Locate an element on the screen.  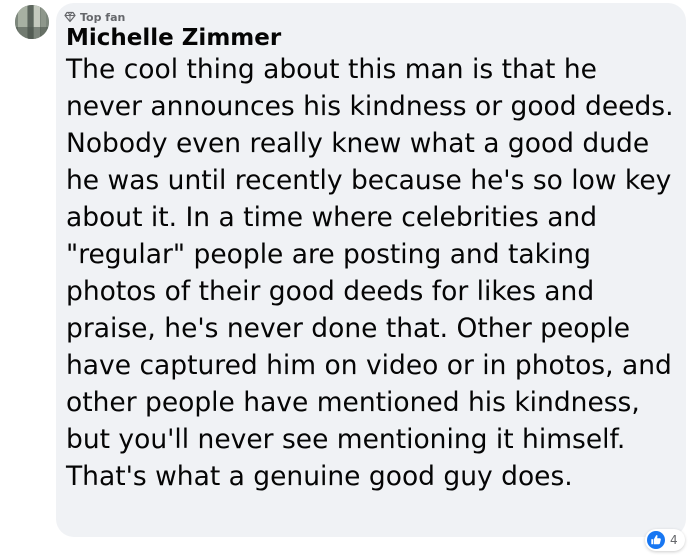
reaction-summary: 4 is located at coordinates (665, 540).